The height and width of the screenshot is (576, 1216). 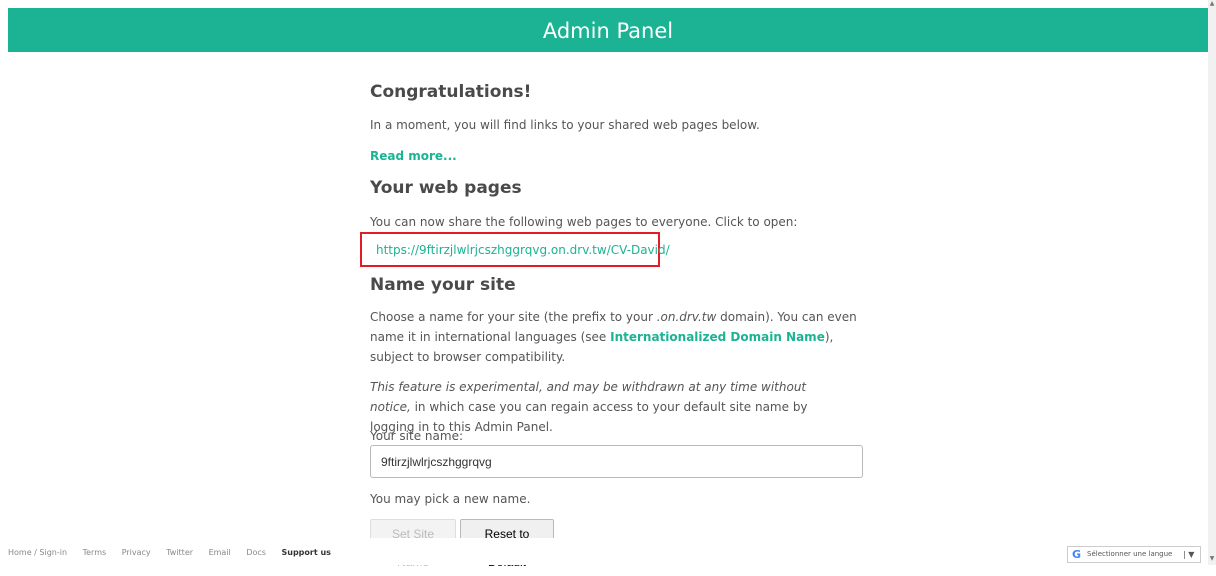 I want to click on google-icon: G, so click(x=1077, y=554).